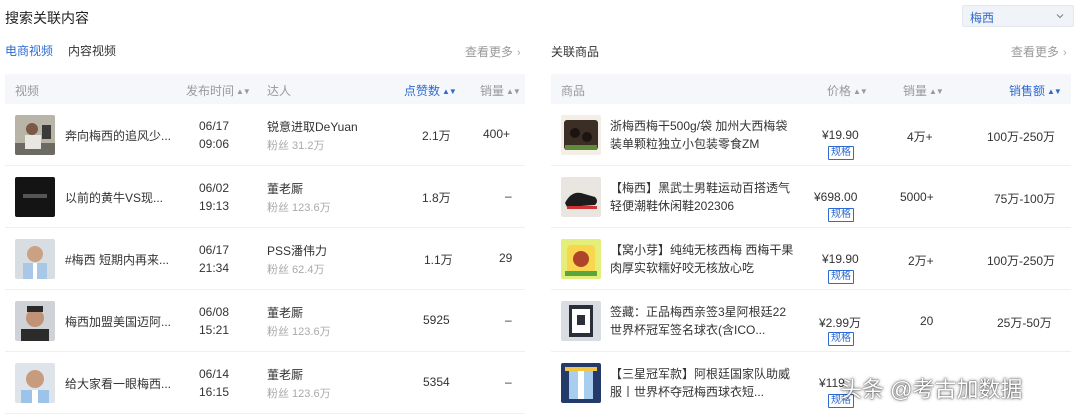 The width and height of the screenshot is (1080, 414). I want to click on publish-date: 06/02, so click(214, 188).